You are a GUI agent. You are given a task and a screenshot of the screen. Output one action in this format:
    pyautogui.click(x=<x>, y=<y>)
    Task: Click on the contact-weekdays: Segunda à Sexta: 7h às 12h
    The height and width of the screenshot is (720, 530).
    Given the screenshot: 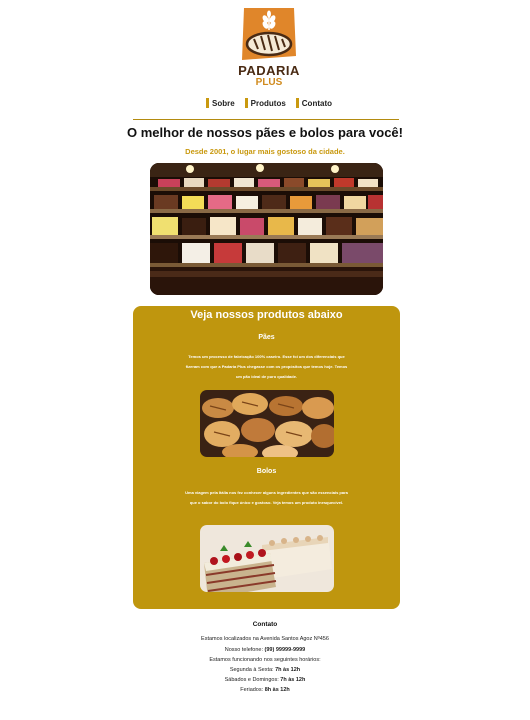 What is the action you would take?
    pyautogui.click(x=265, y=670)
    